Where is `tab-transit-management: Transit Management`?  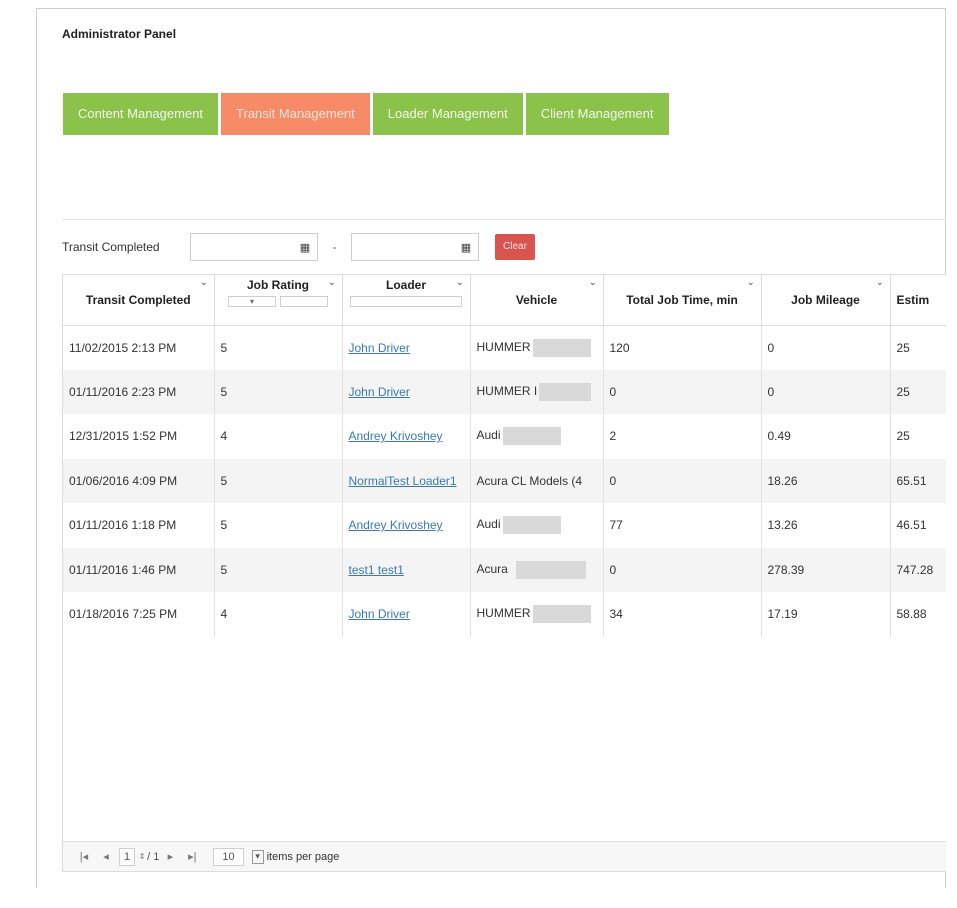
tab-transit-management: Transit Management is located at coordinates (295, 114).